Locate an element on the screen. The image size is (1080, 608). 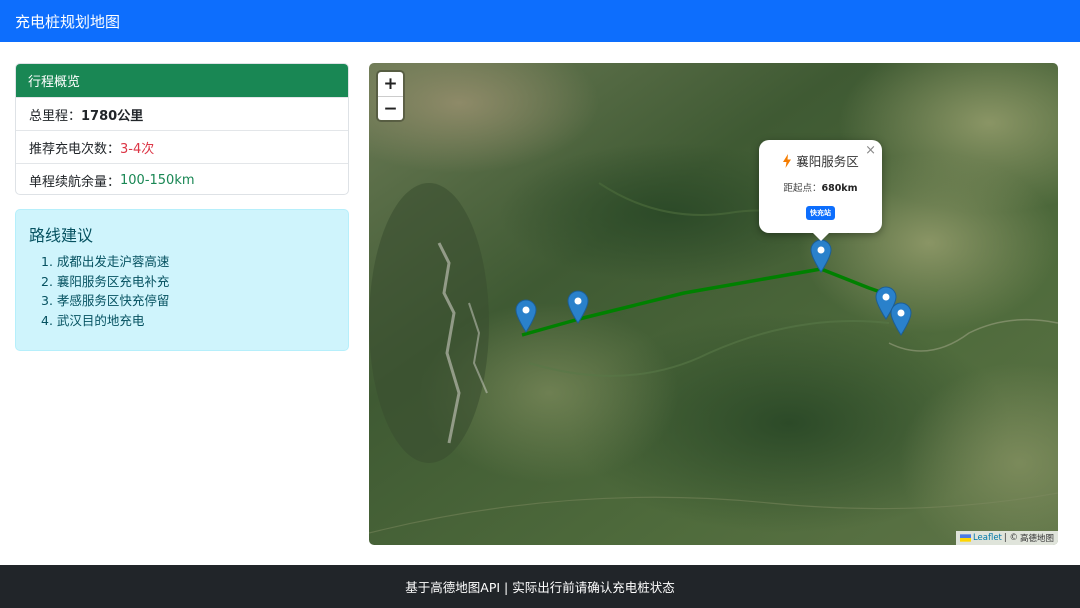
navbar-brand: 充电桩规划地图 is located at coordinates (67, 21).